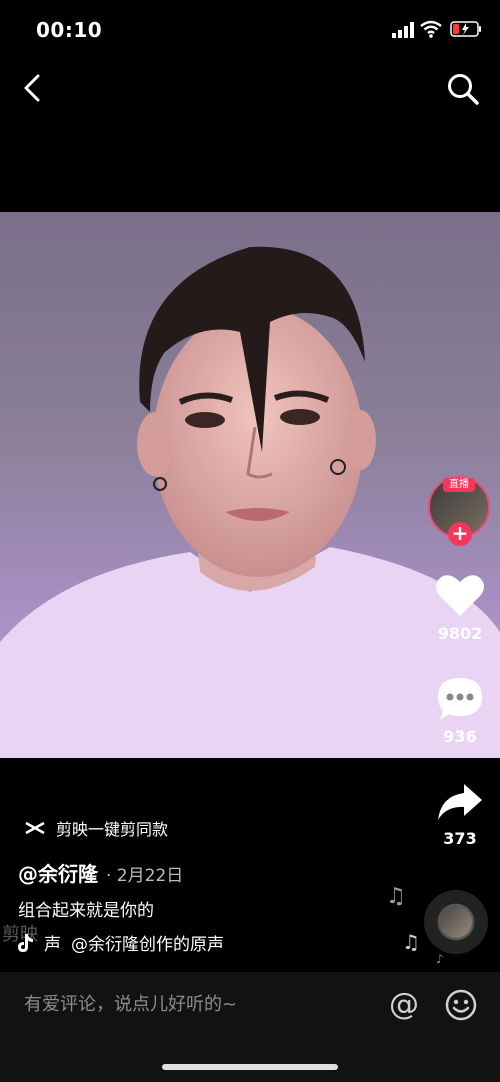  I want to click on battery-icon, so click(465, 29).